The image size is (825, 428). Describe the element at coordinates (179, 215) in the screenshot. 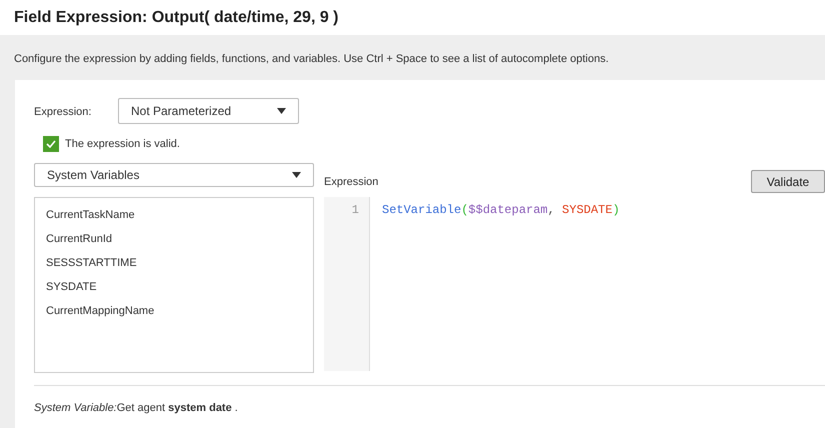

I see `list-item: CurrentTaskName` at that location.